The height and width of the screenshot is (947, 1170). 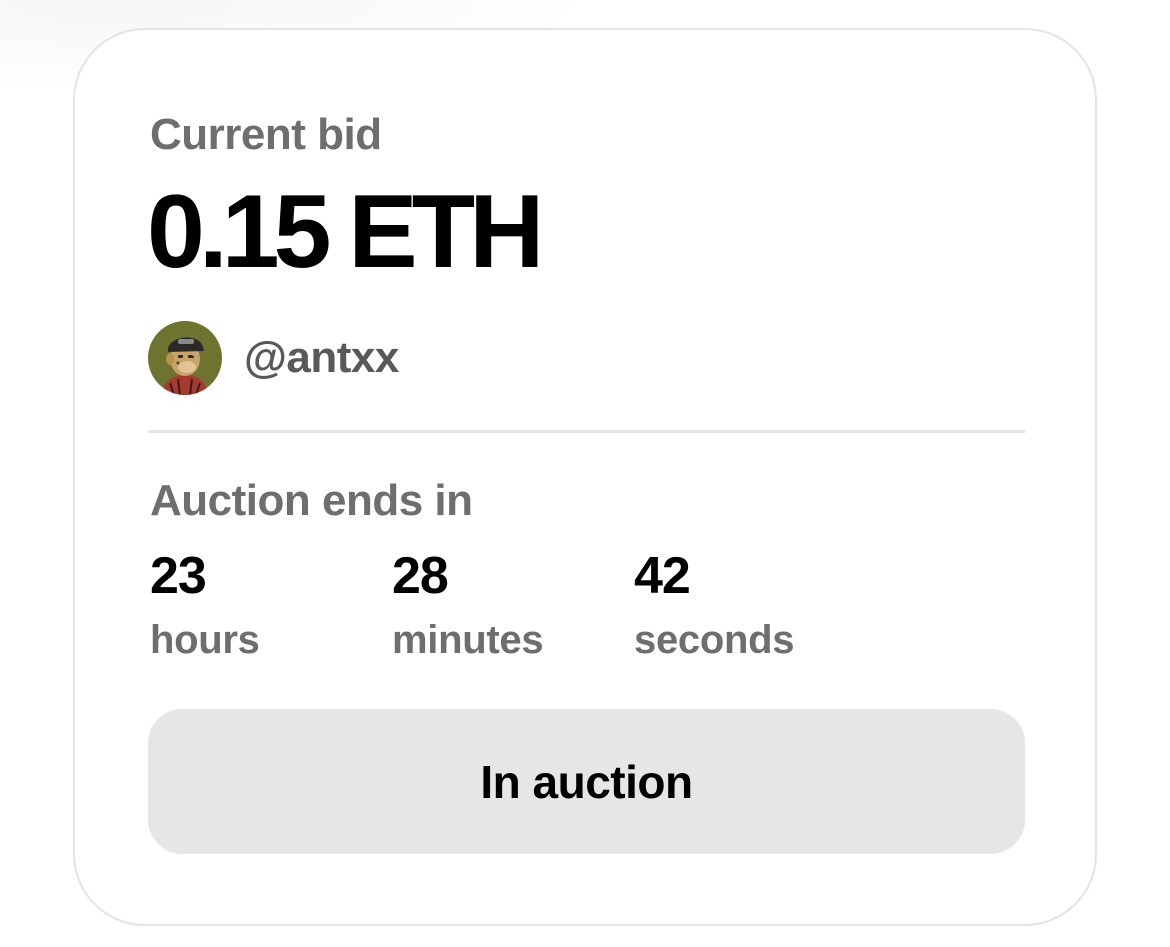 I want to click on current-bid-label: Current bid, so click(x=266, y=134).